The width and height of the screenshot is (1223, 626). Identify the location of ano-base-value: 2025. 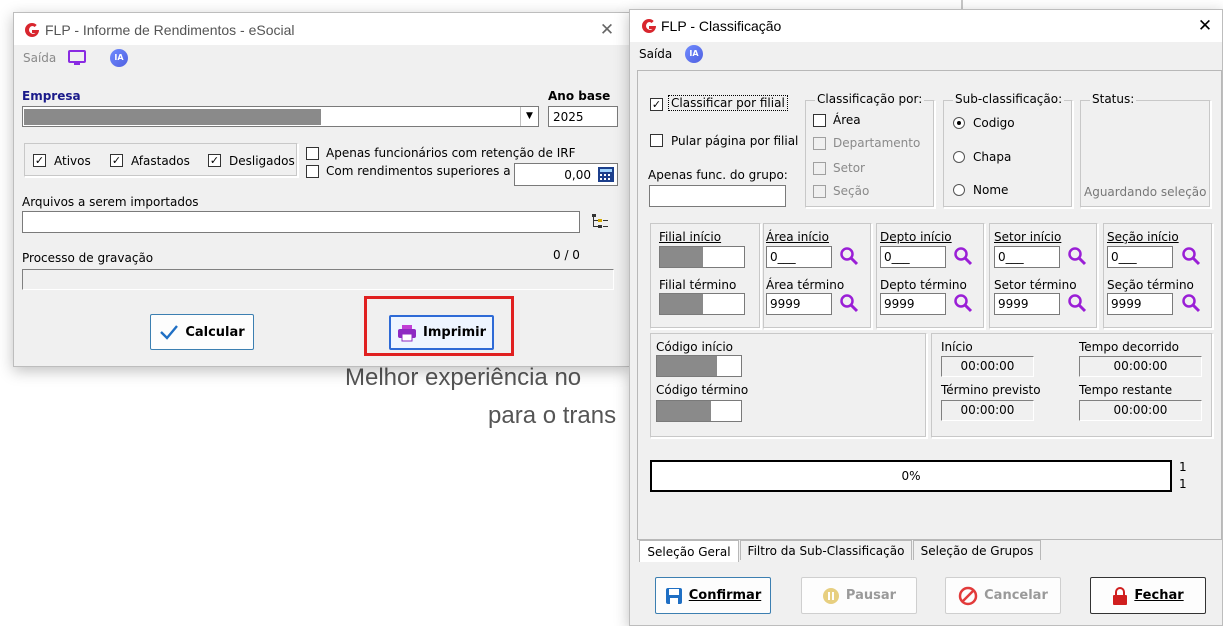
(568, 117).